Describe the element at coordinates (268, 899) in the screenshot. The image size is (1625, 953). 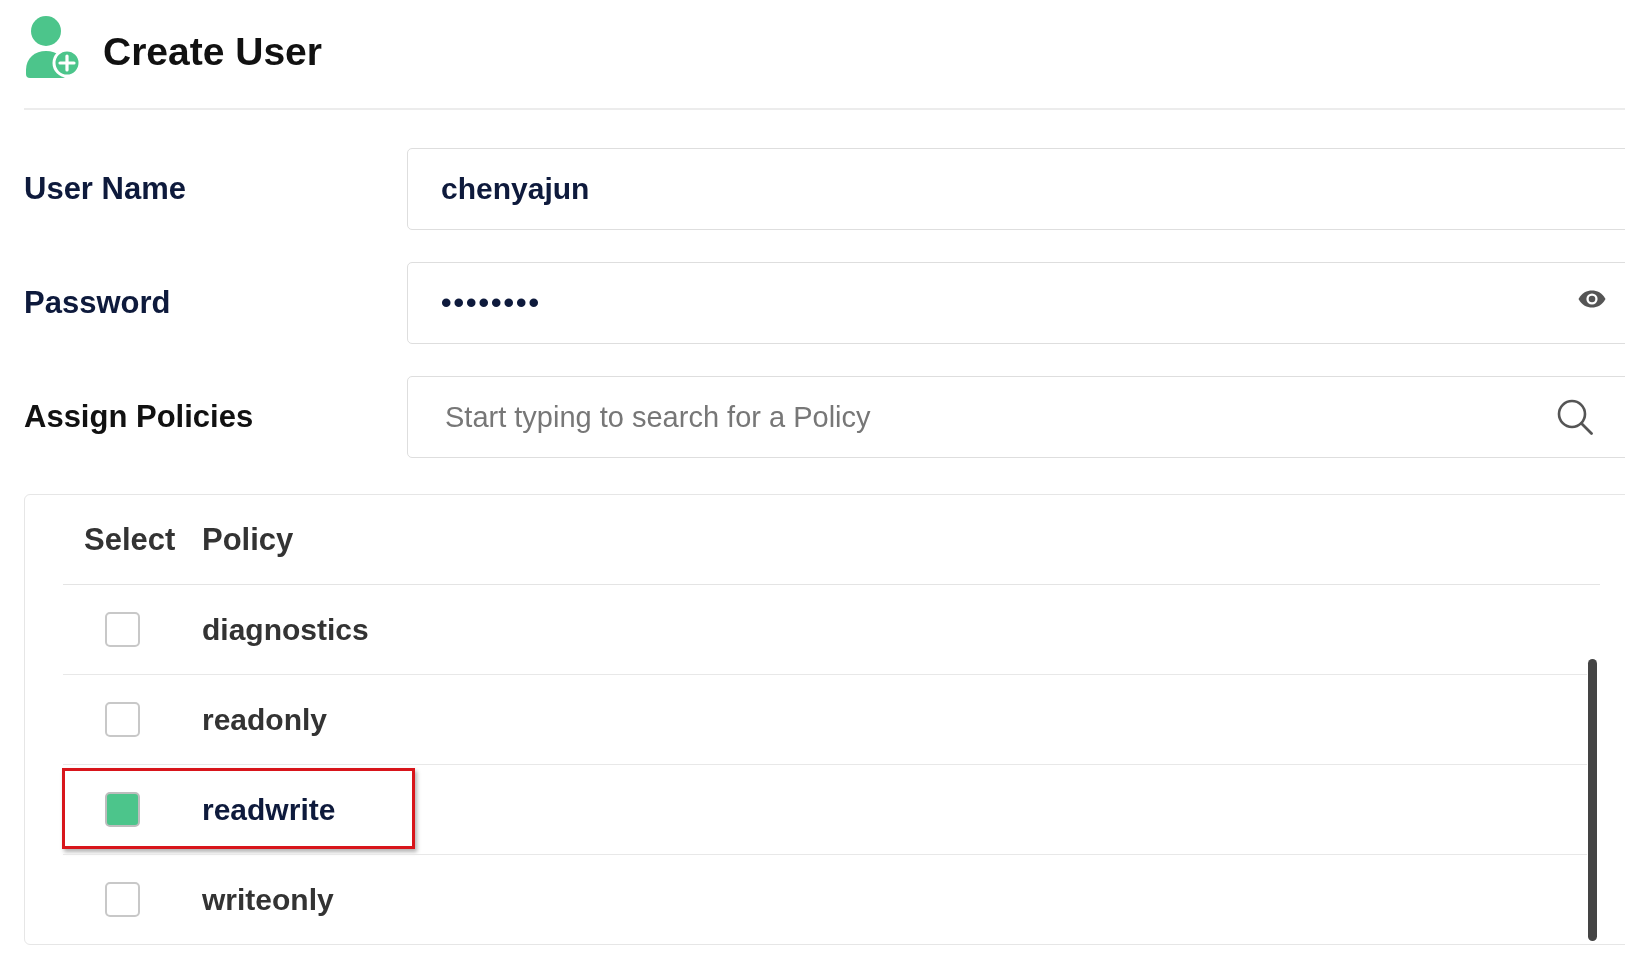
I see `policy-name: writeonly` at that location.